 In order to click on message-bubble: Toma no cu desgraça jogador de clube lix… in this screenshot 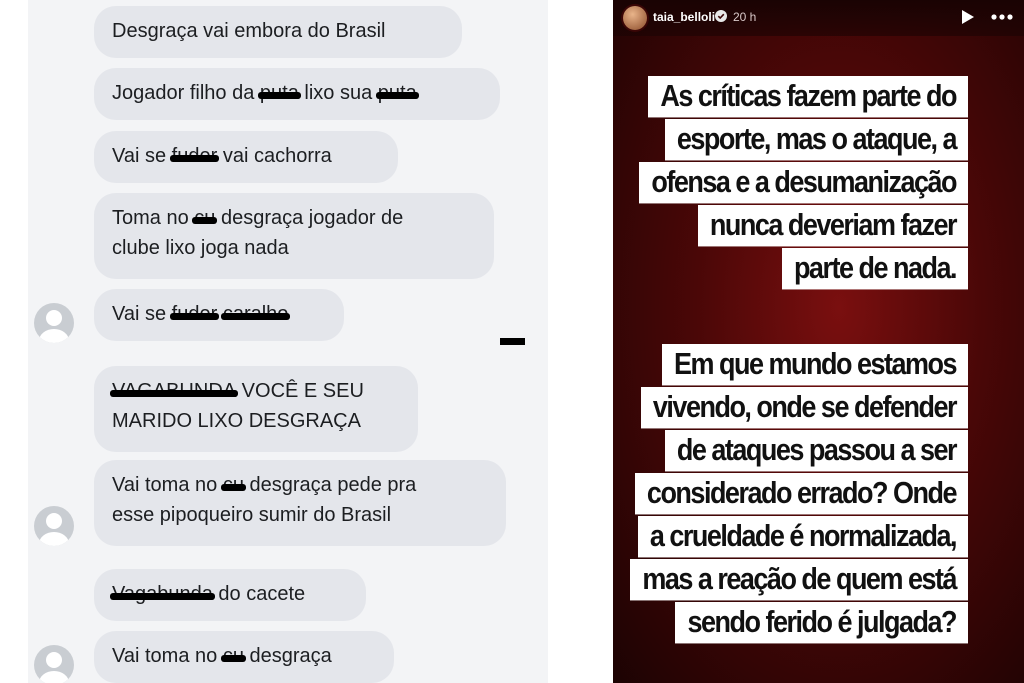, I will do `click(294, 236)`.